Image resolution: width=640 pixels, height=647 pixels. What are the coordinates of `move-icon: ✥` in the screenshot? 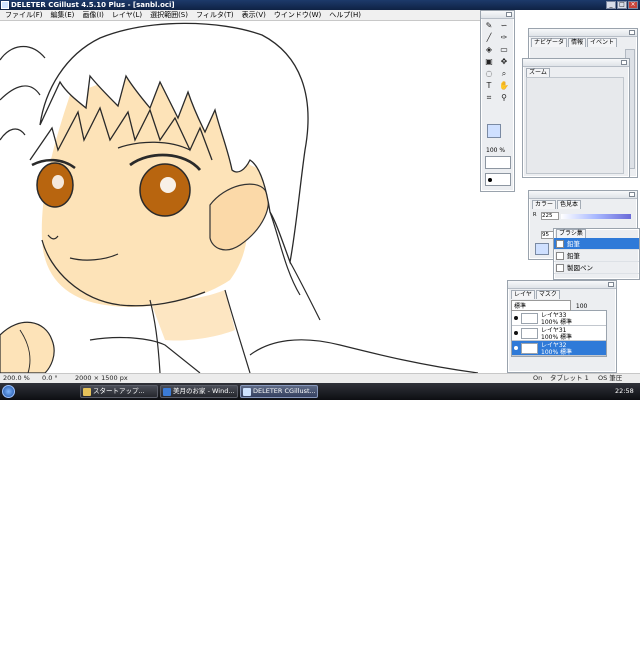 It's located at (504, 62).